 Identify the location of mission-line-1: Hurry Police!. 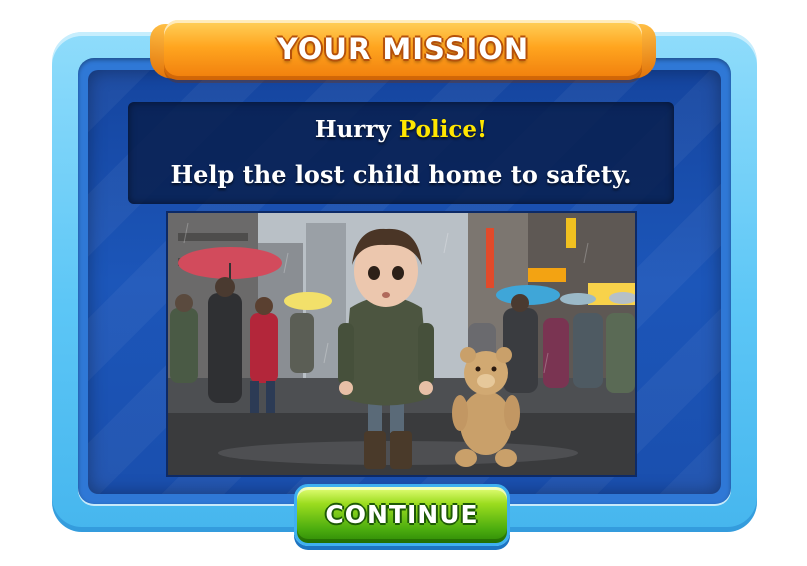
(401, 129).